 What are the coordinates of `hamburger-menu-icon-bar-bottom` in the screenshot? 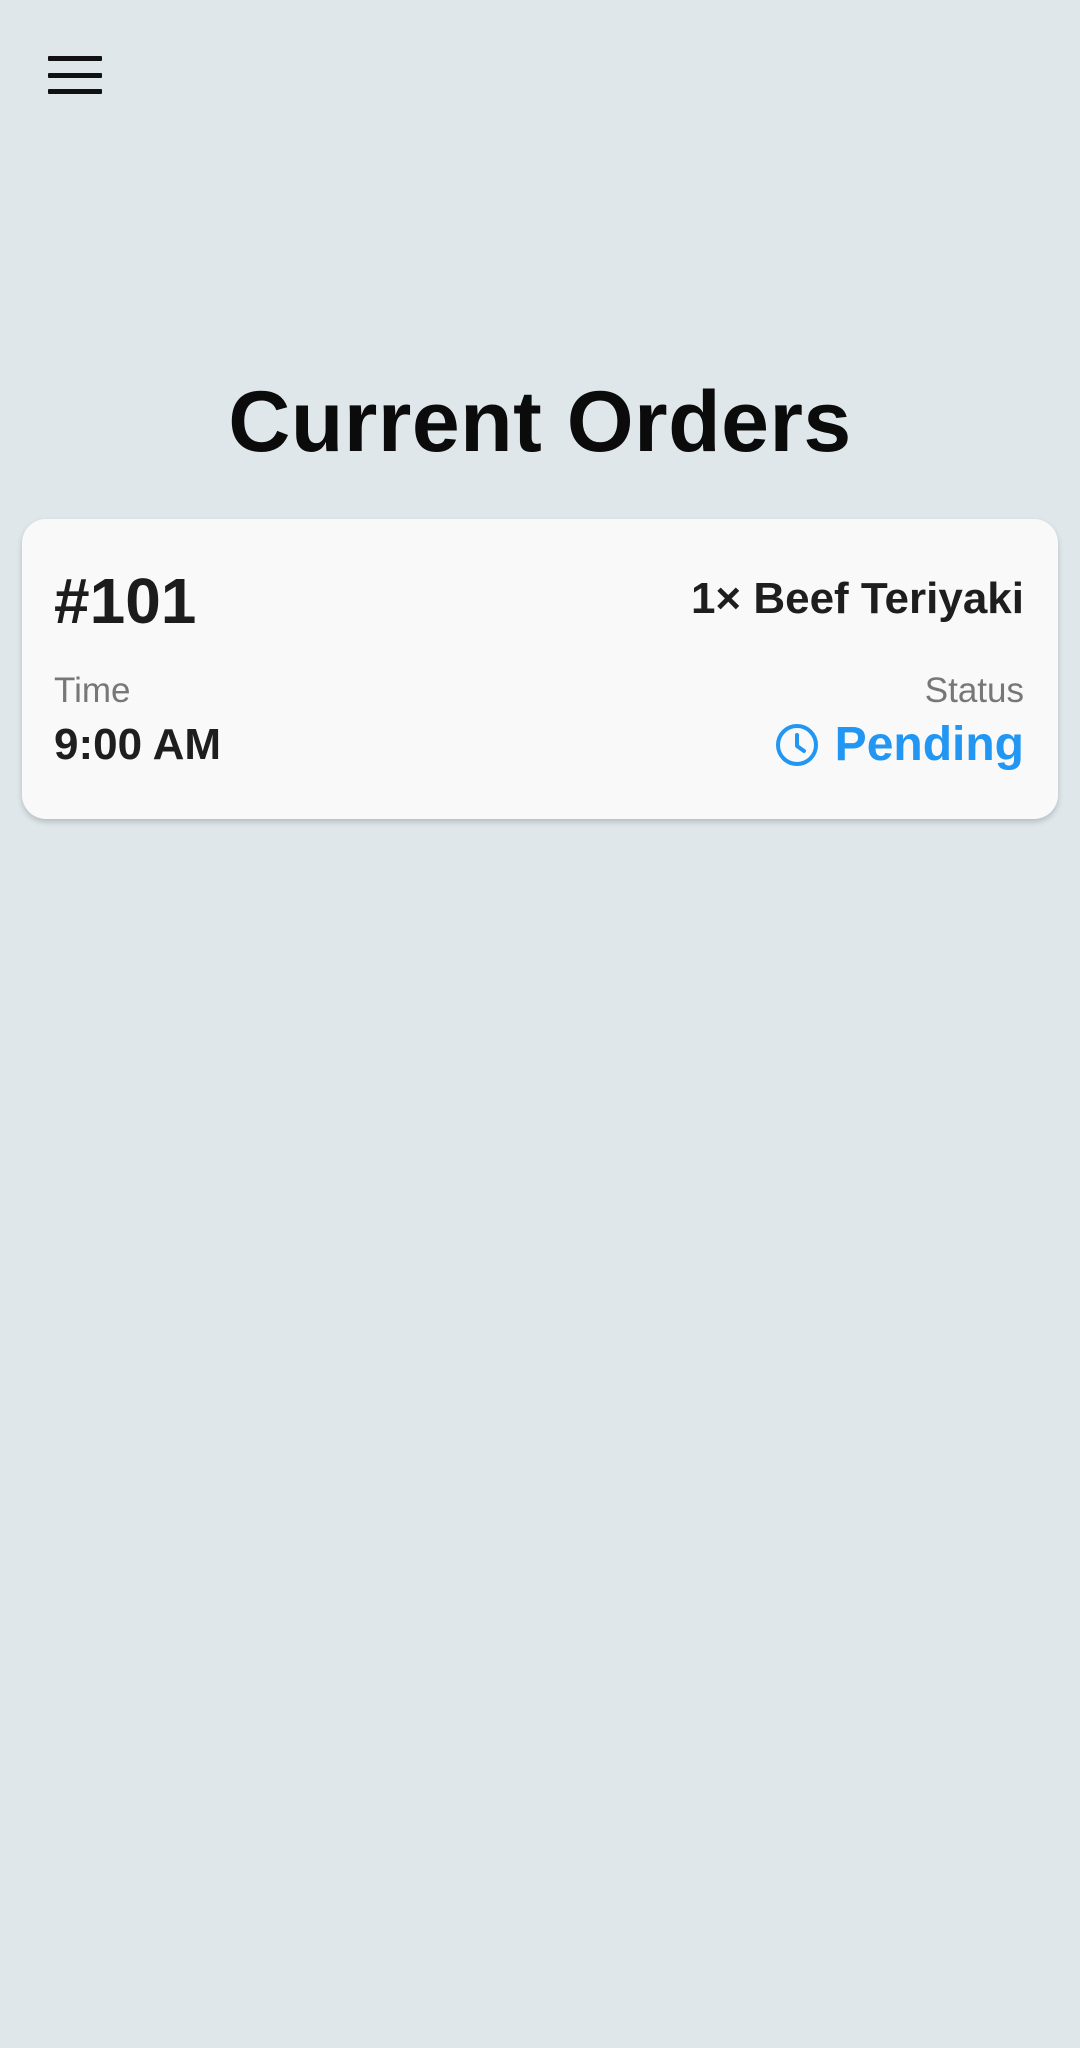 It's located at (75, 91).